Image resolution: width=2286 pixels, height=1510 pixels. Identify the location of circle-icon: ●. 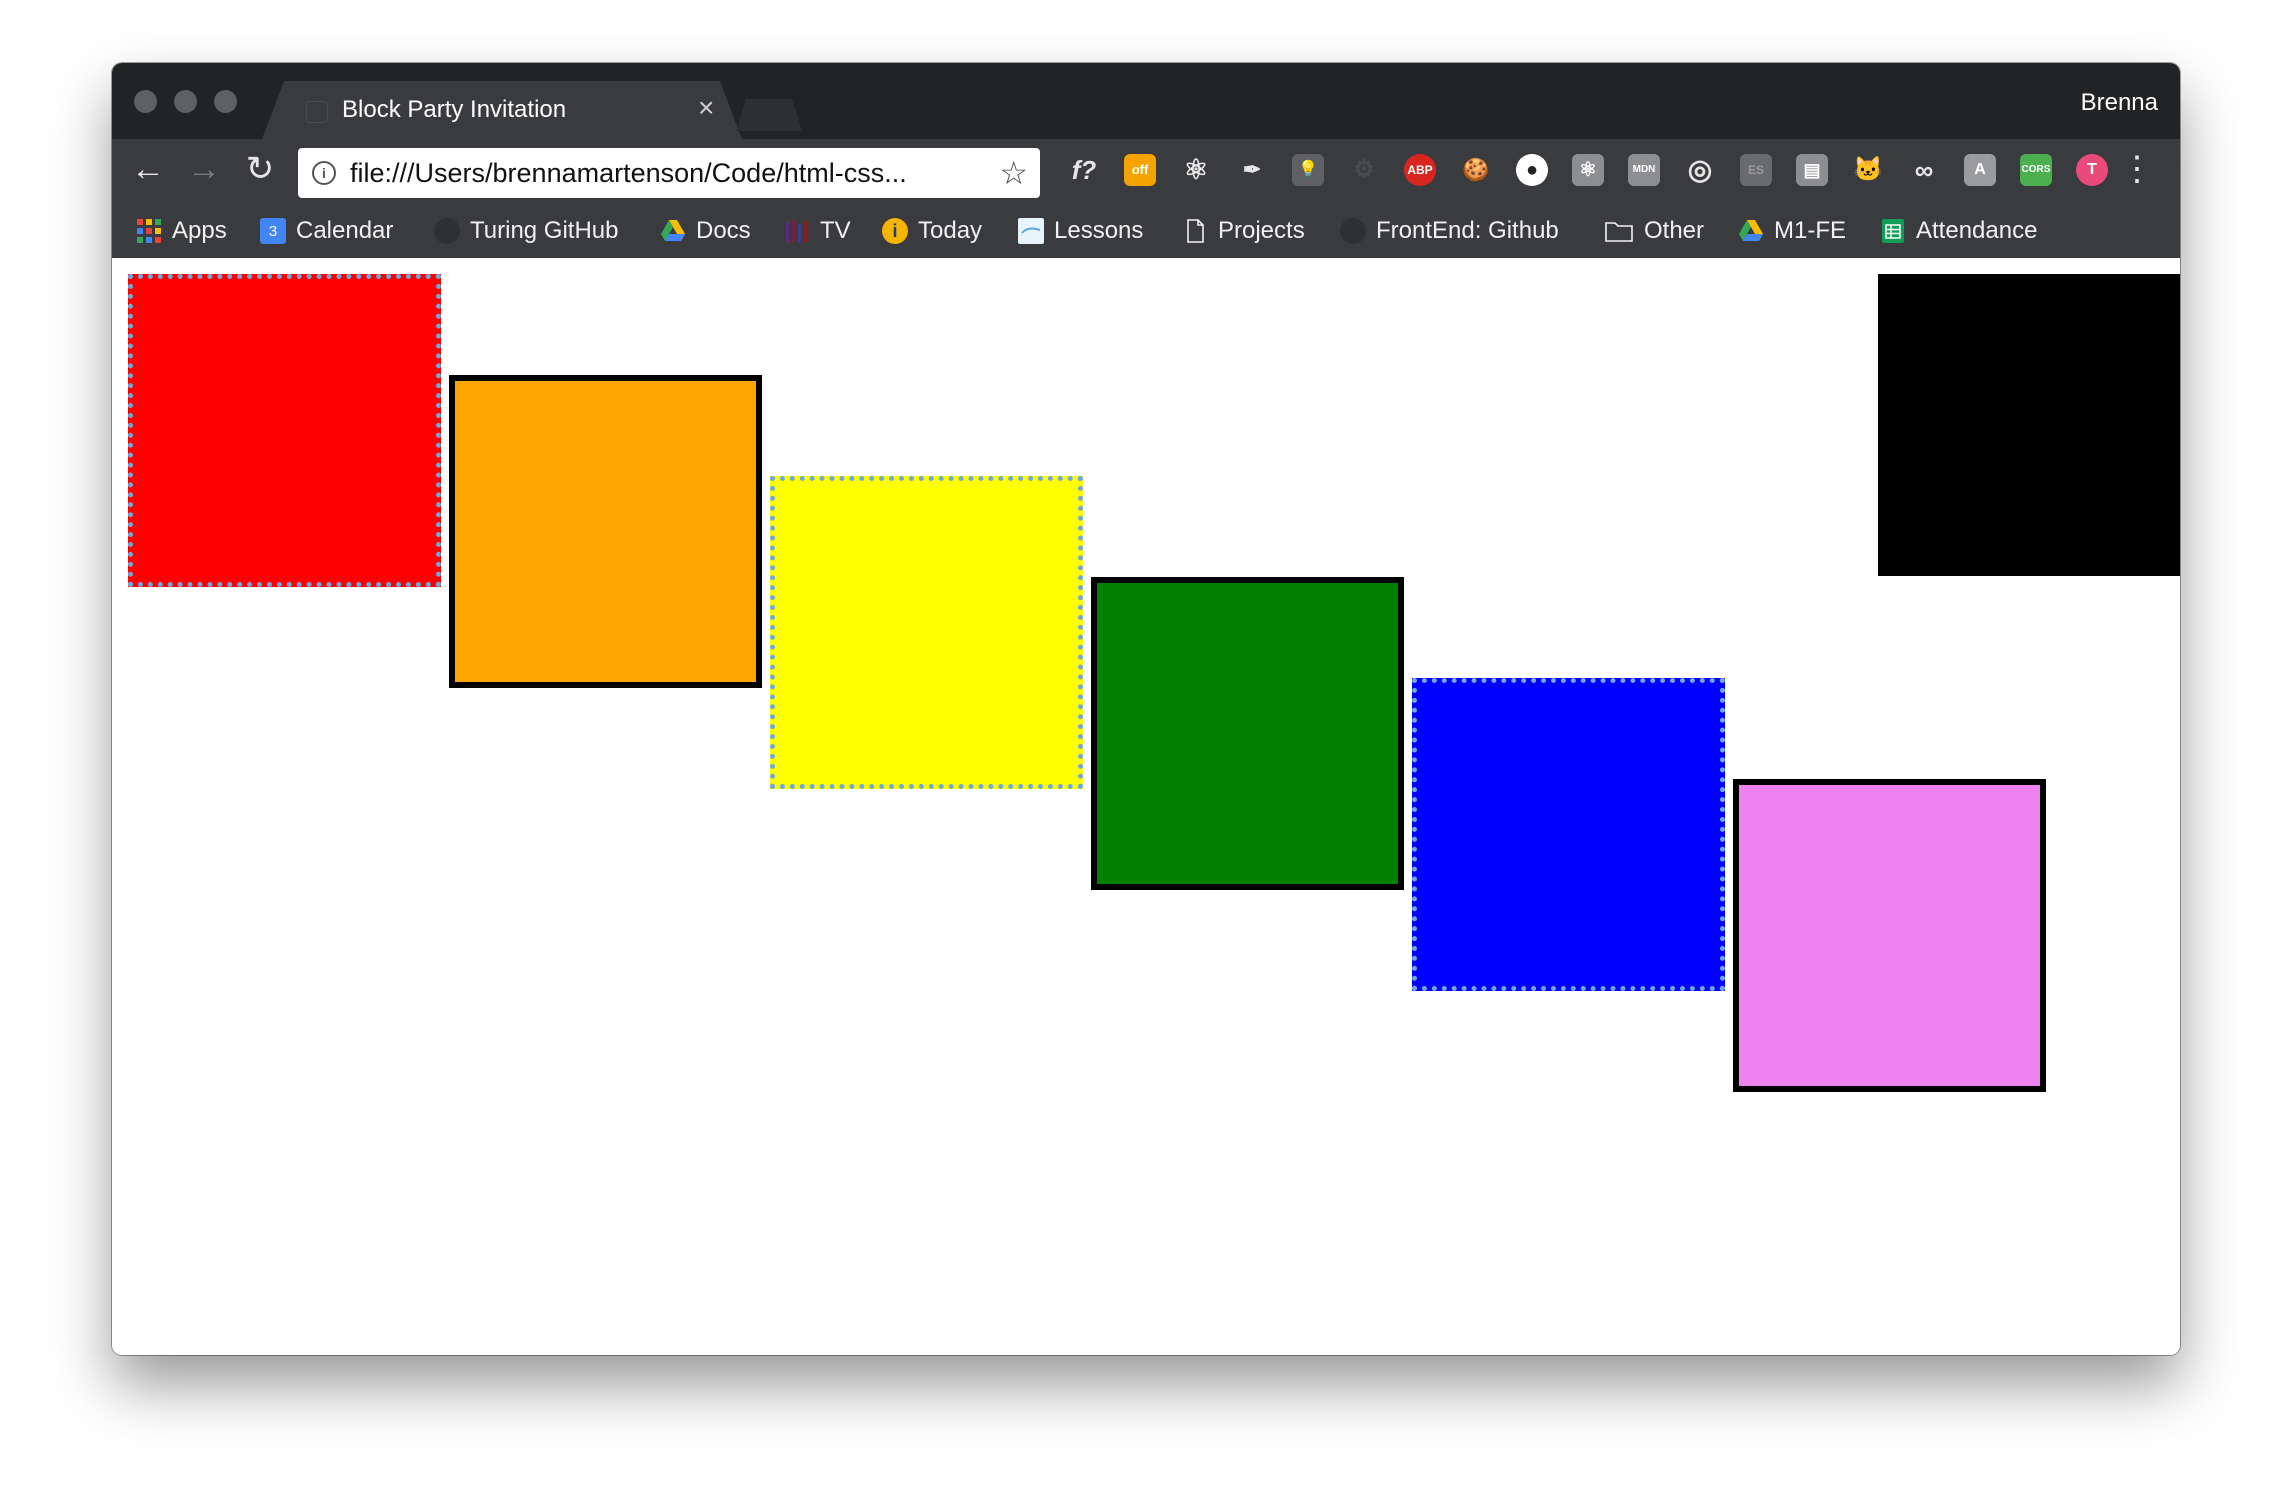
(1532, 170).